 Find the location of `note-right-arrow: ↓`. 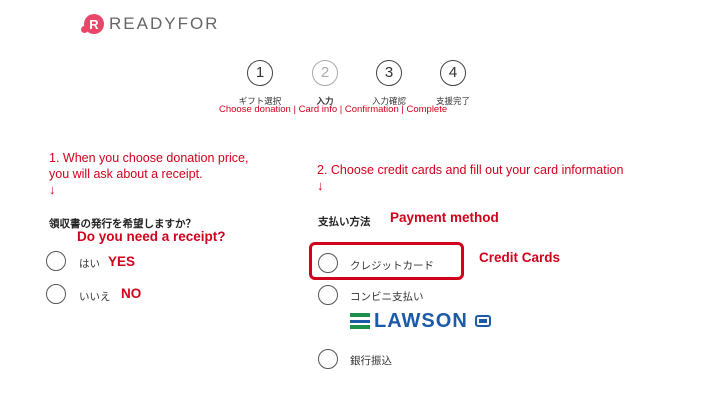

note-right-arrow: ↓ is located at coordinates (320, 185).